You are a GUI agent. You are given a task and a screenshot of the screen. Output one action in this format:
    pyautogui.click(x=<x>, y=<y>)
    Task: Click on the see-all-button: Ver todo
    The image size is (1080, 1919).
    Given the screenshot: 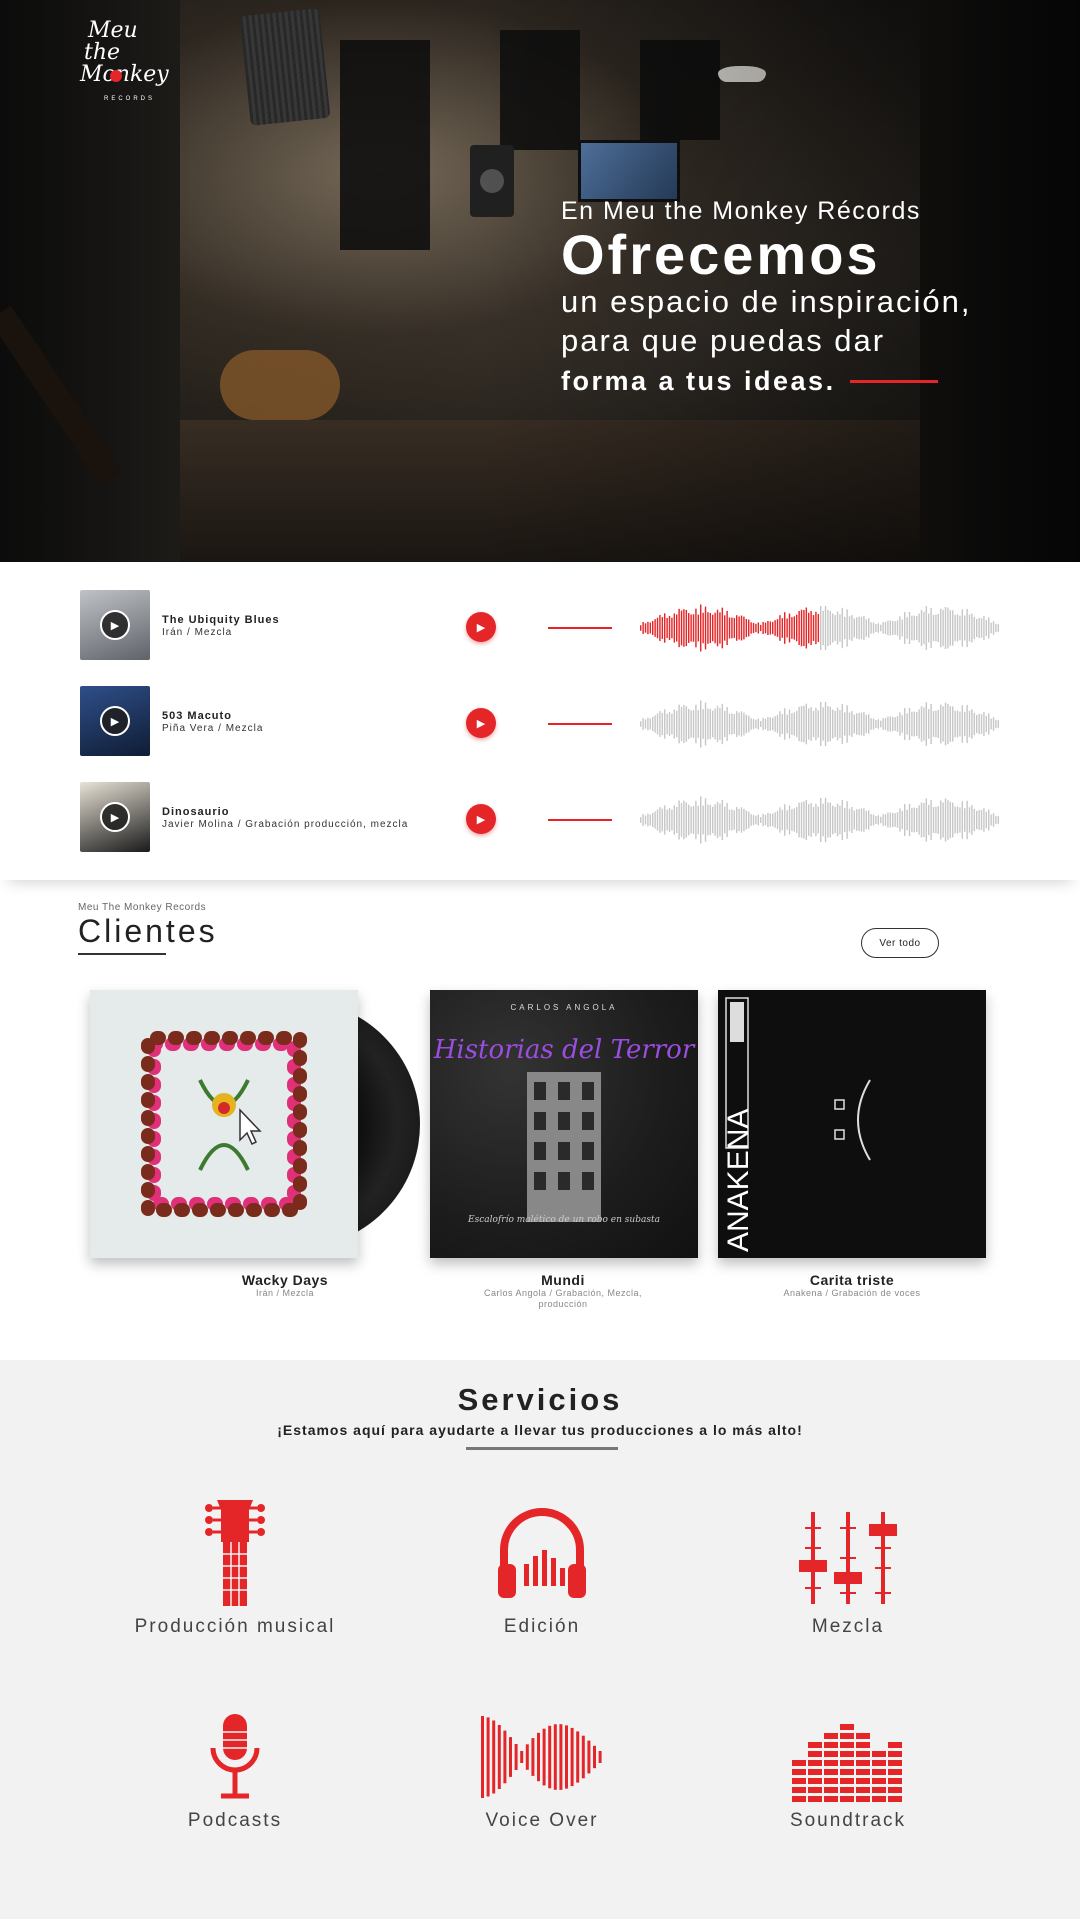 What is the action you would take?
    pyautogui.click(x=900, y=943)
    